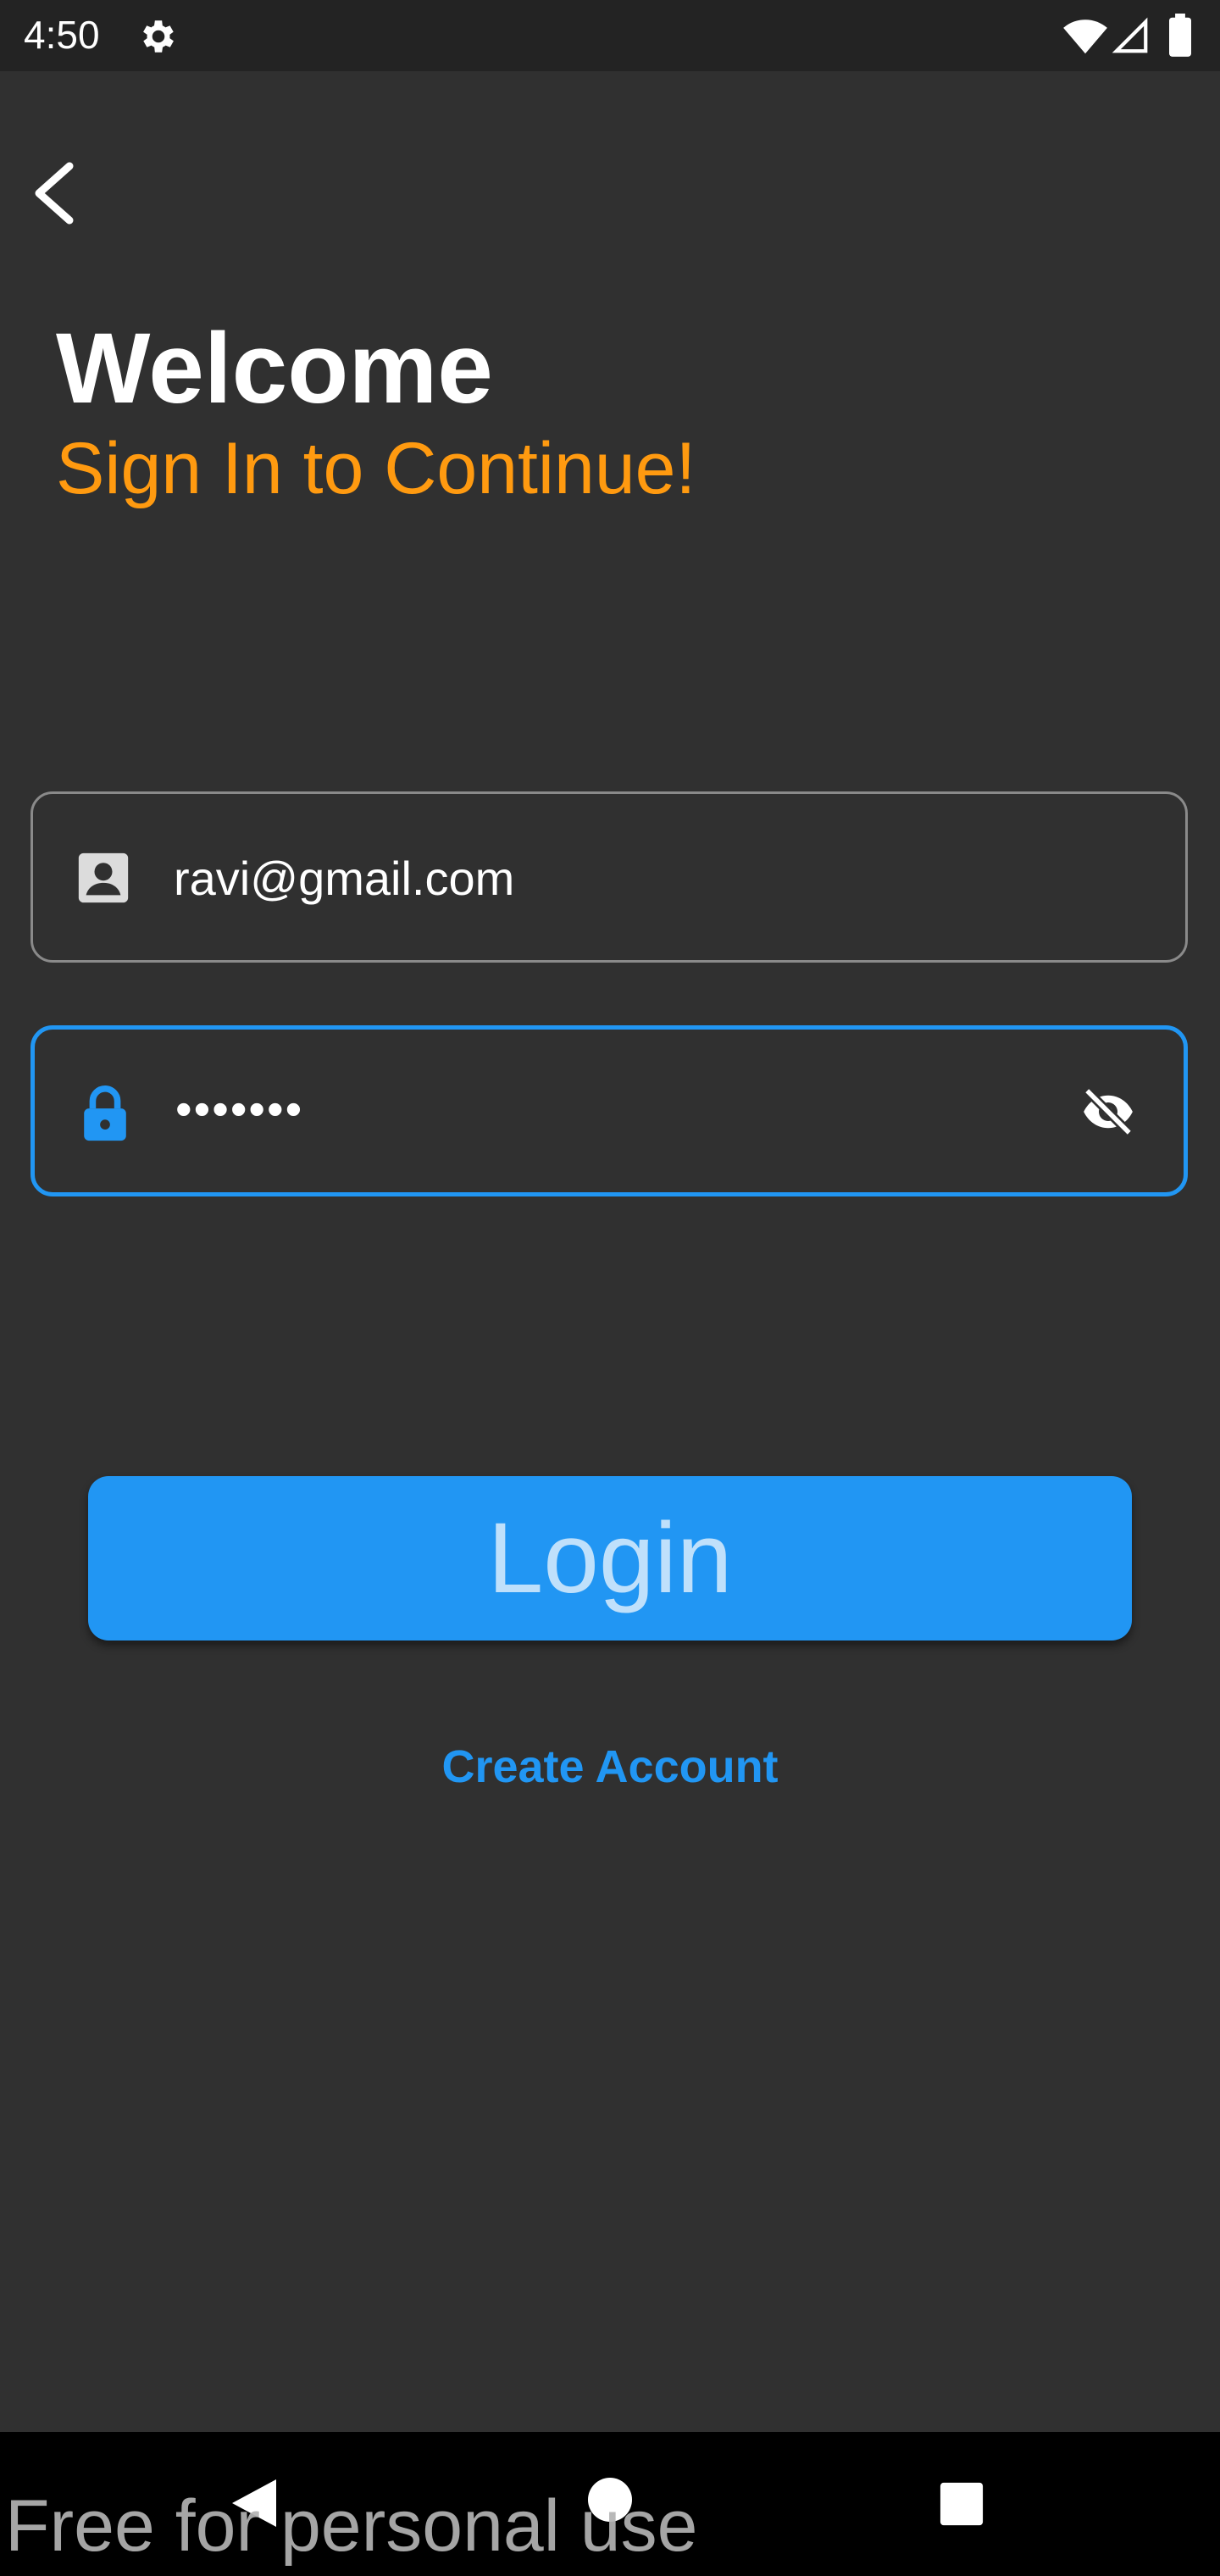 The height and width of the screenshot is (2576, 1220). Describe the element at coordinates (610, 1558) in the screenshot. I see `login-button: Login` at that location.